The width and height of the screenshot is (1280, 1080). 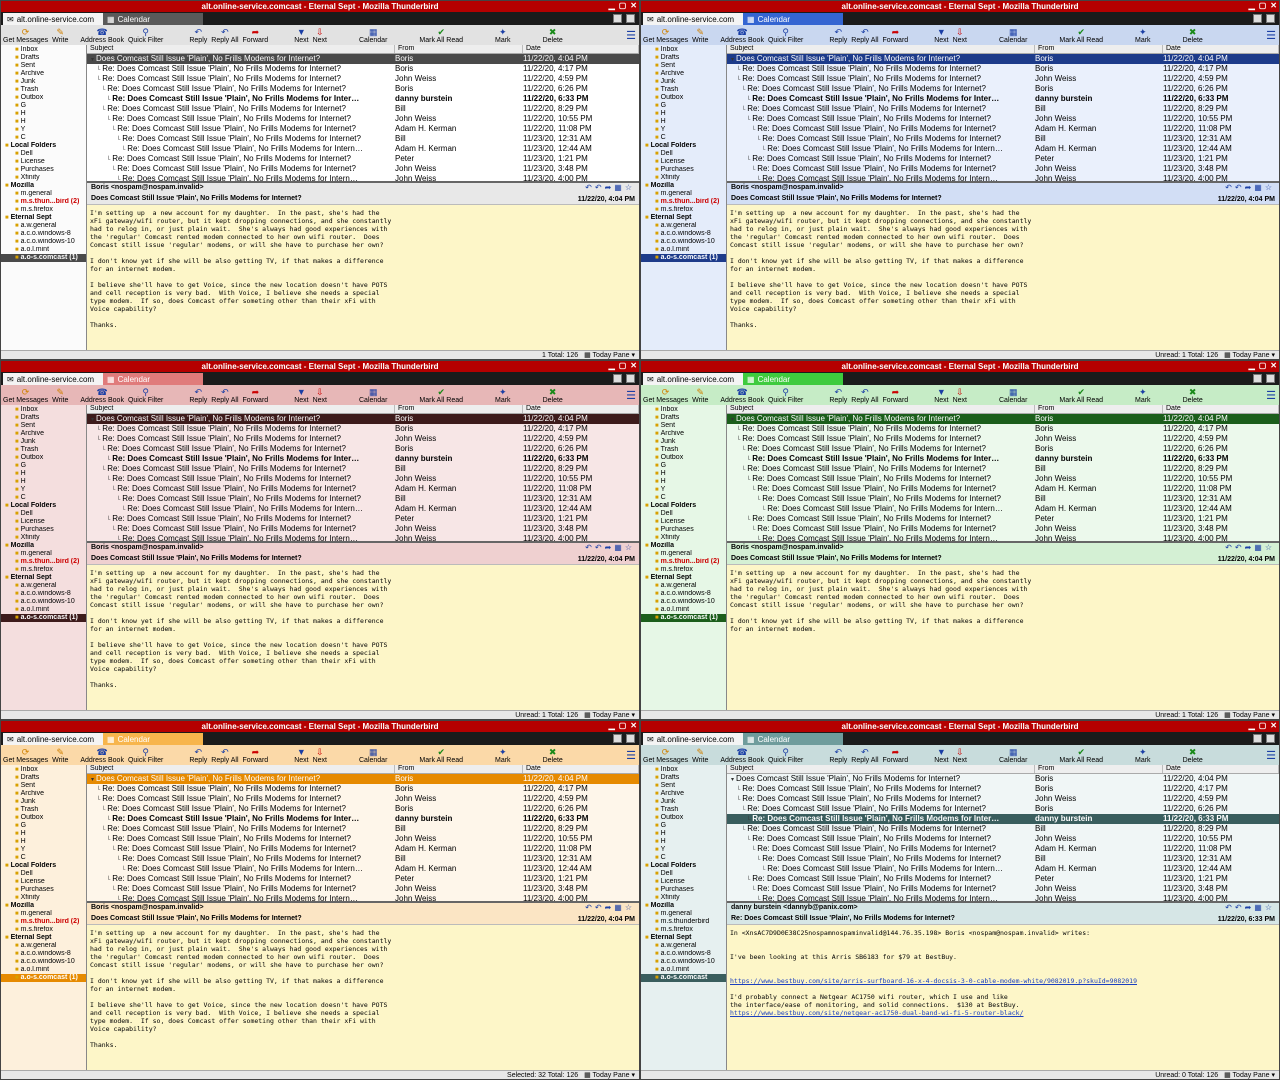 I want to click on folder-item: ■ m.s.firefox, so click(x=683, y=570).